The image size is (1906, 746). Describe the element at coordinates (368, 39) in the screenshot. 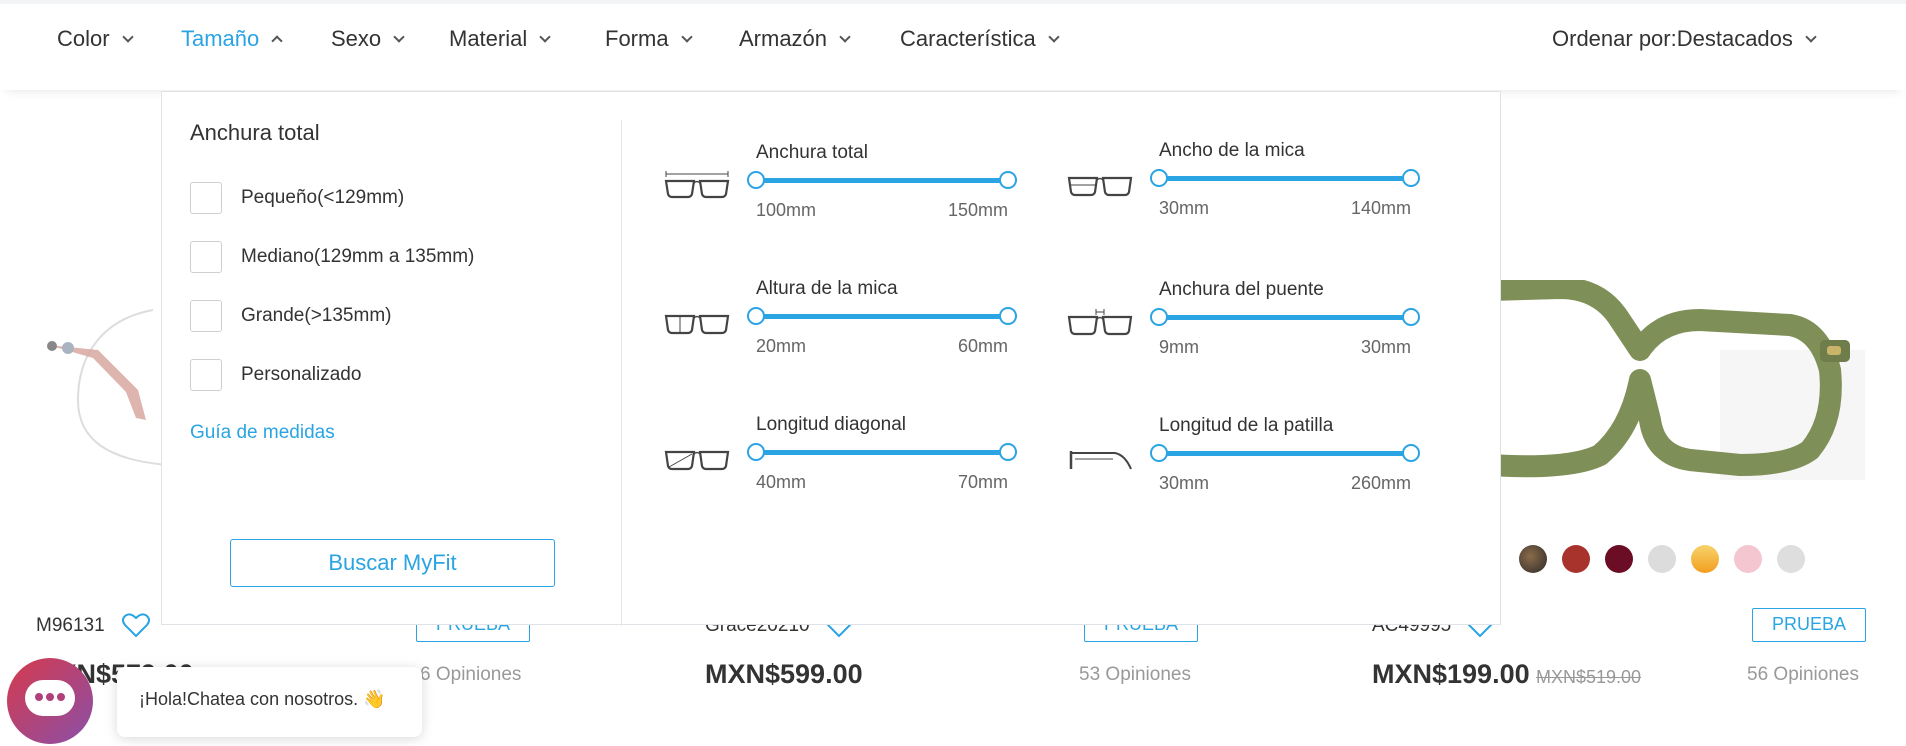

I see `filter-gender: Sexo` at that location.